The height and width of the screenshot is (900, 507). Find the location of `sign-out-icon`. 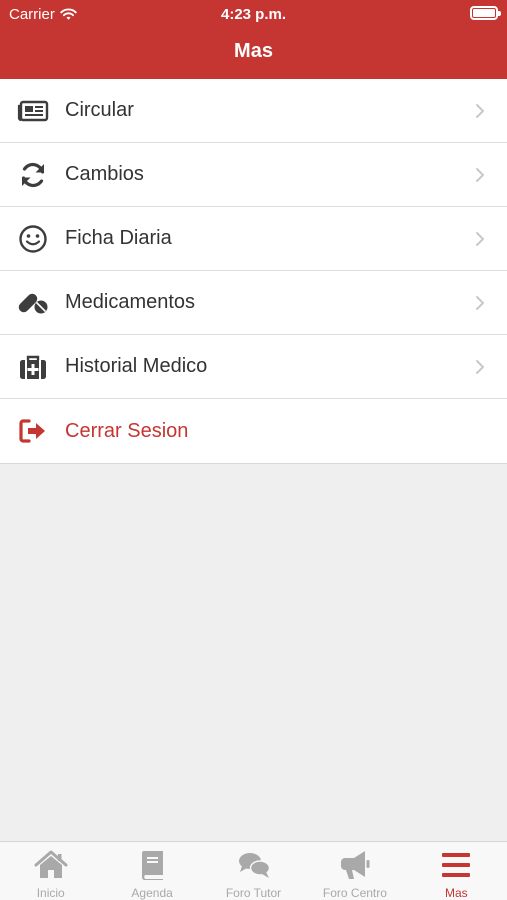

sign-out-icon is located at coordinates (33, 431).